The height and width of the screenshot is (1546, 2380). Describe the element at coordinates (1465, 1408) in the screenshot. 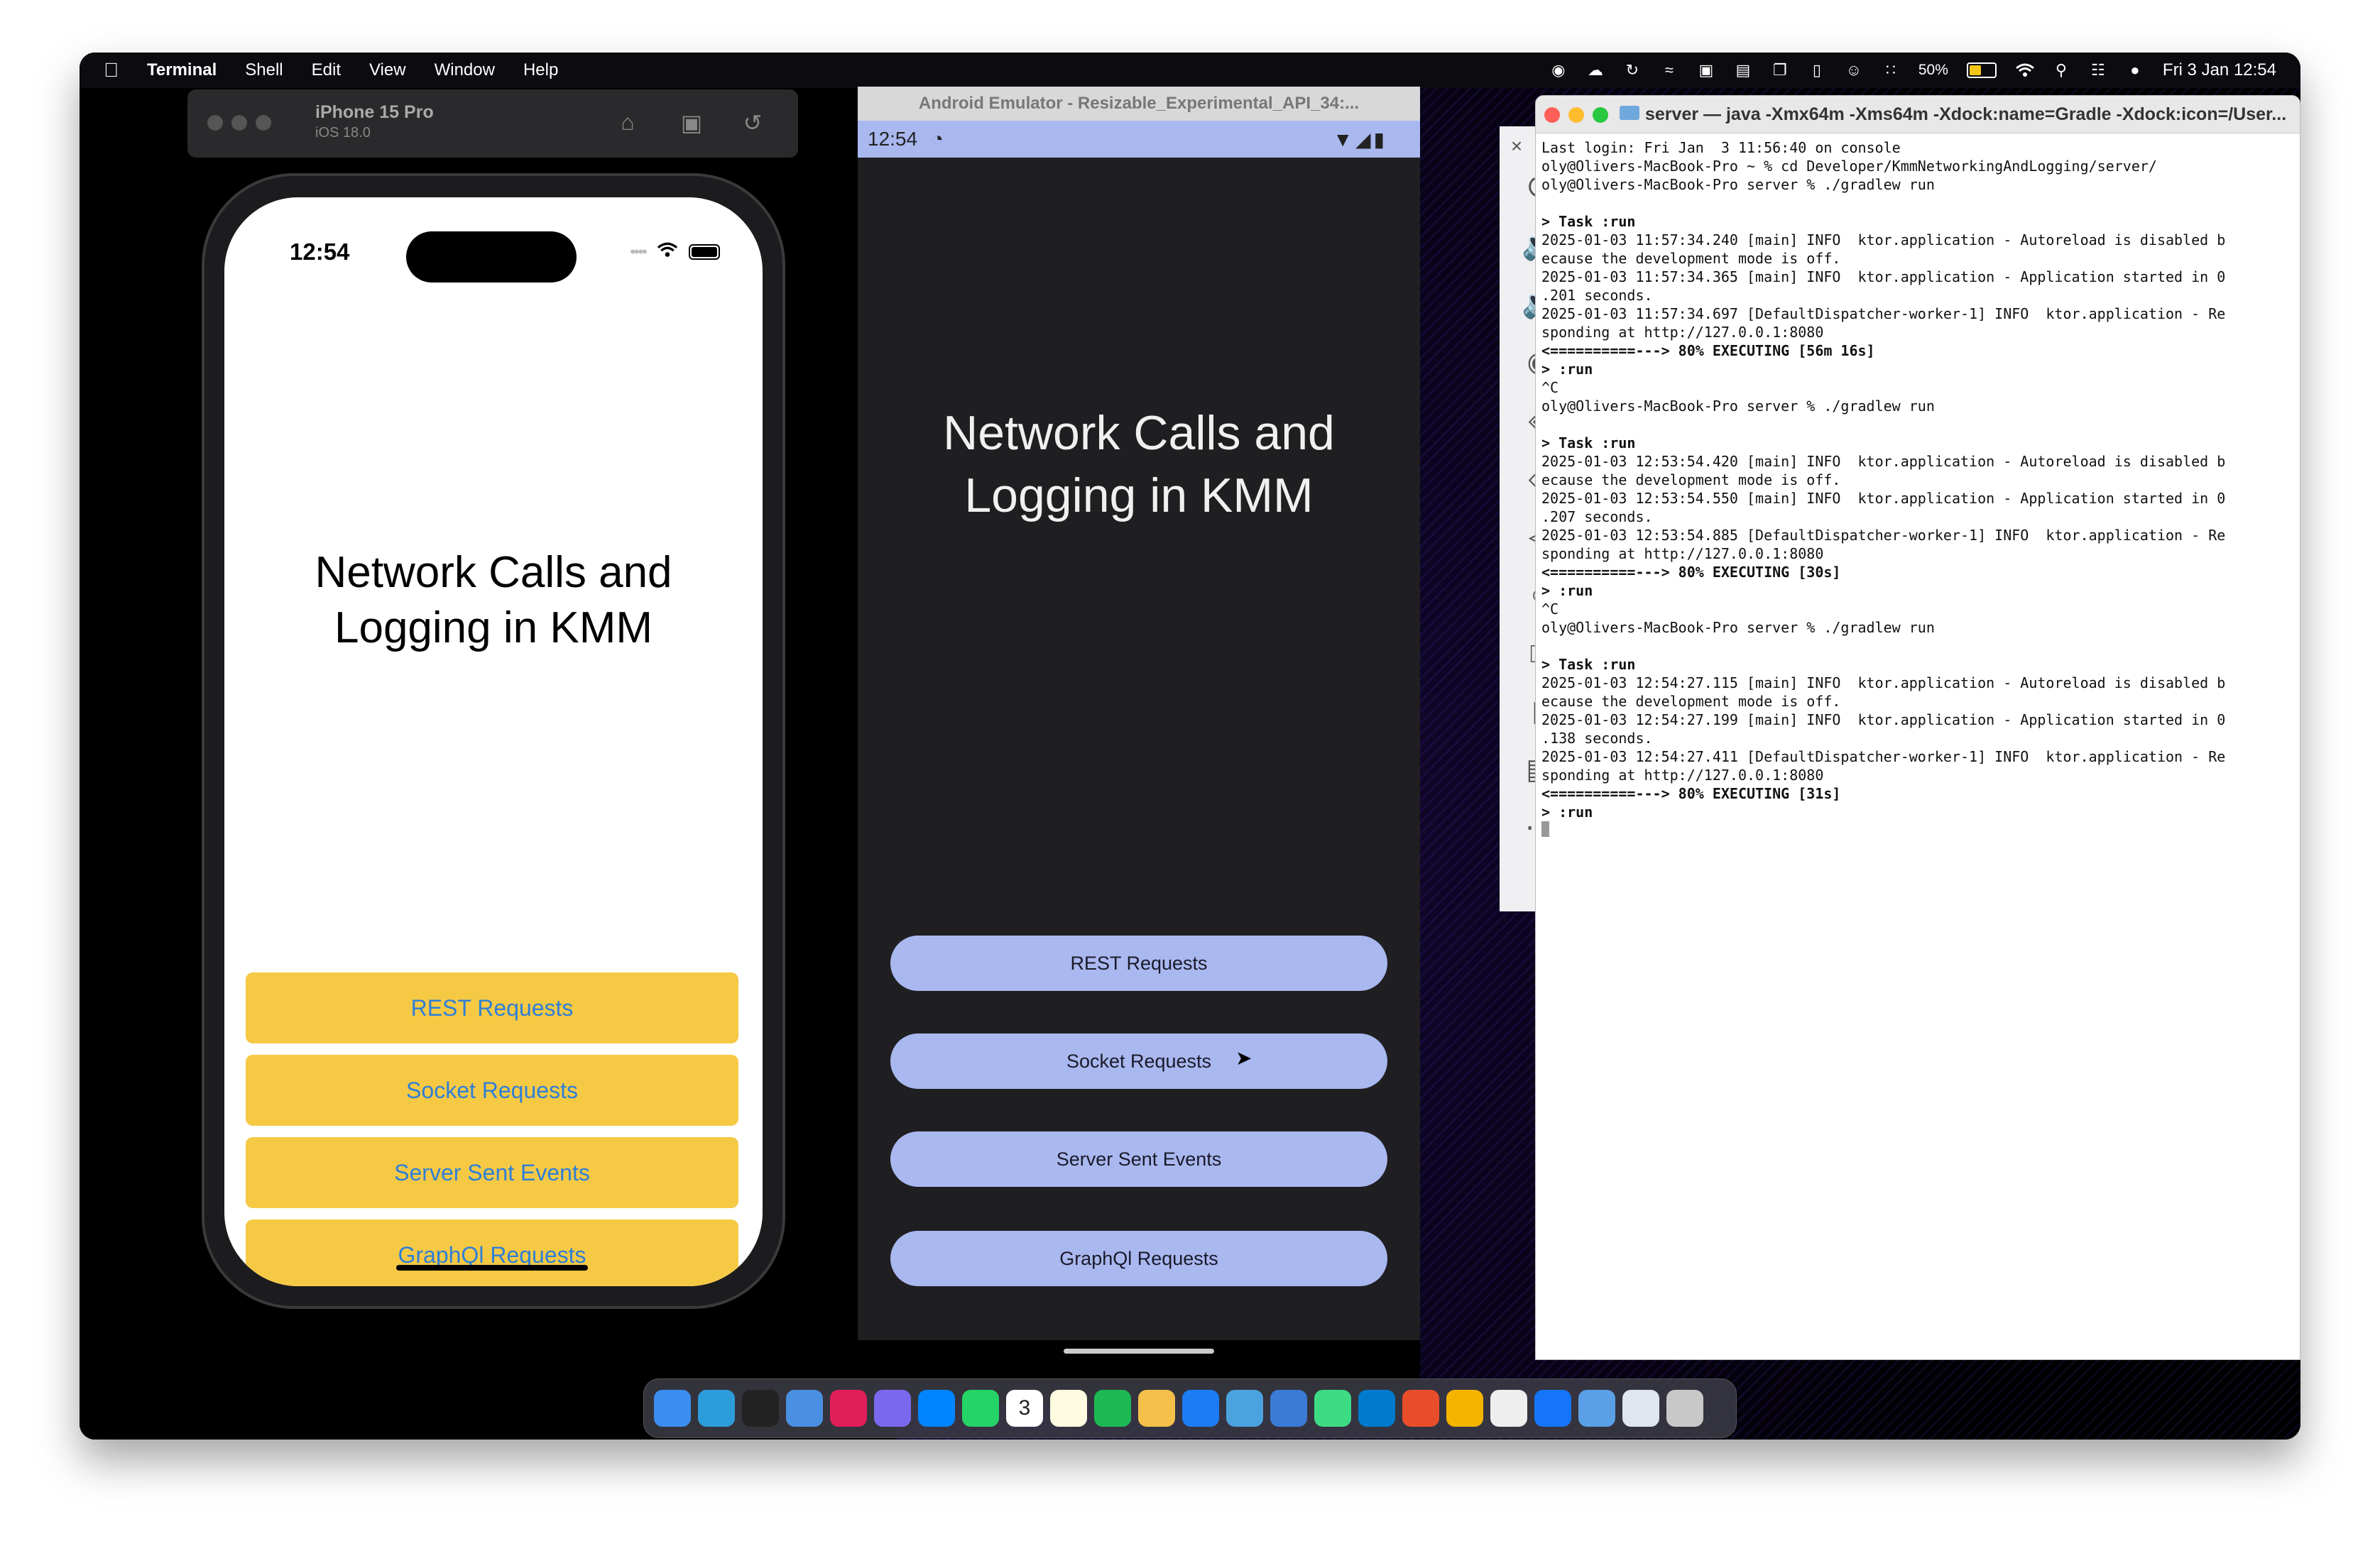

I see `chrome-icon` at that location.